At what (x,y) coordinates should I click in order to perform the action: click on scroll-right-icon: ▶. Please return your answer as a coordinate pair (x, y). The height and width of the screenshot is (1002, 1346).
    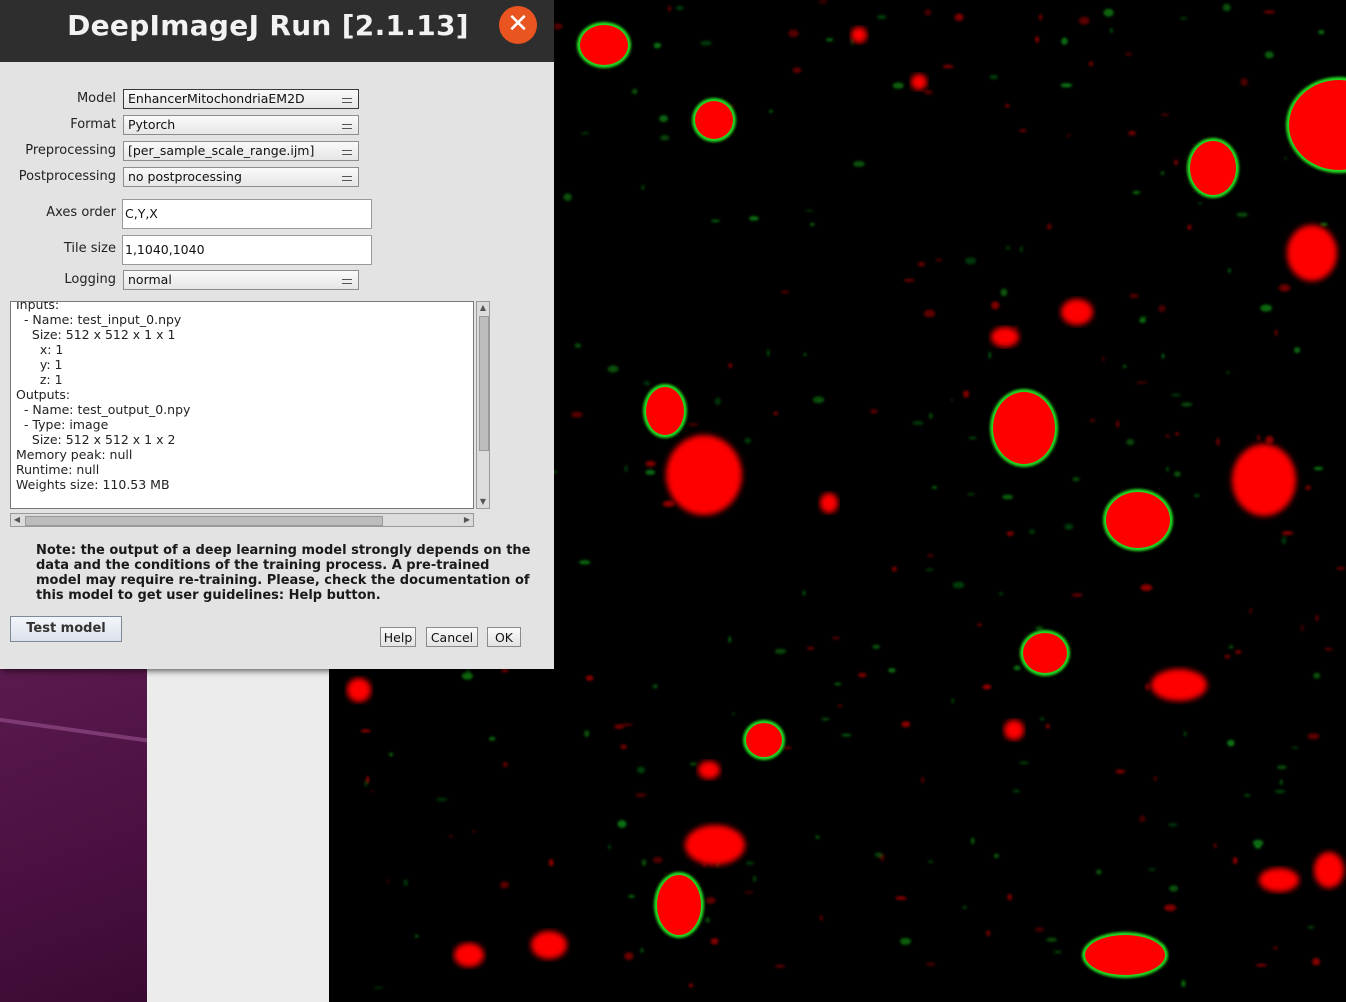
    Looking at the image, I should click on (467, 520).